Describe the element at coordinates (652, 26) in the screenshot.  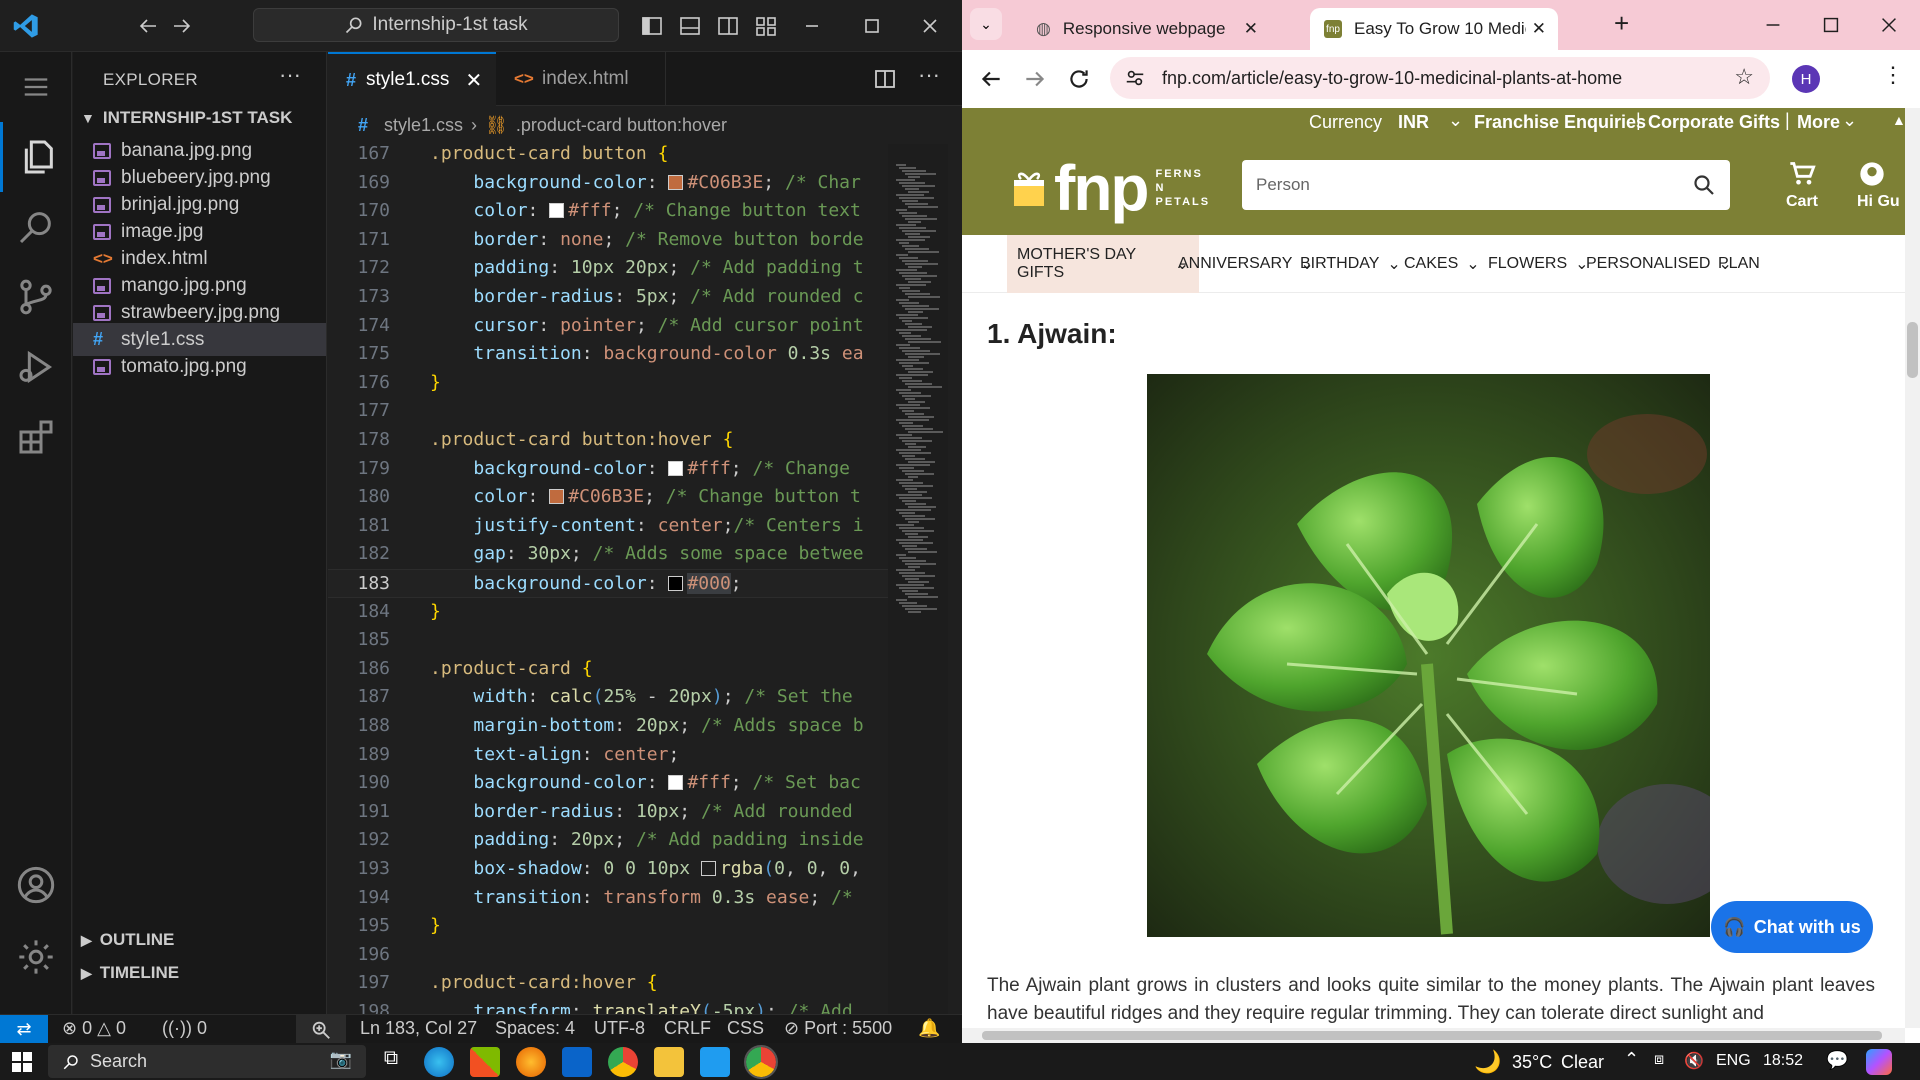
I see `toggle-primary-sidebar-icon` at that location.